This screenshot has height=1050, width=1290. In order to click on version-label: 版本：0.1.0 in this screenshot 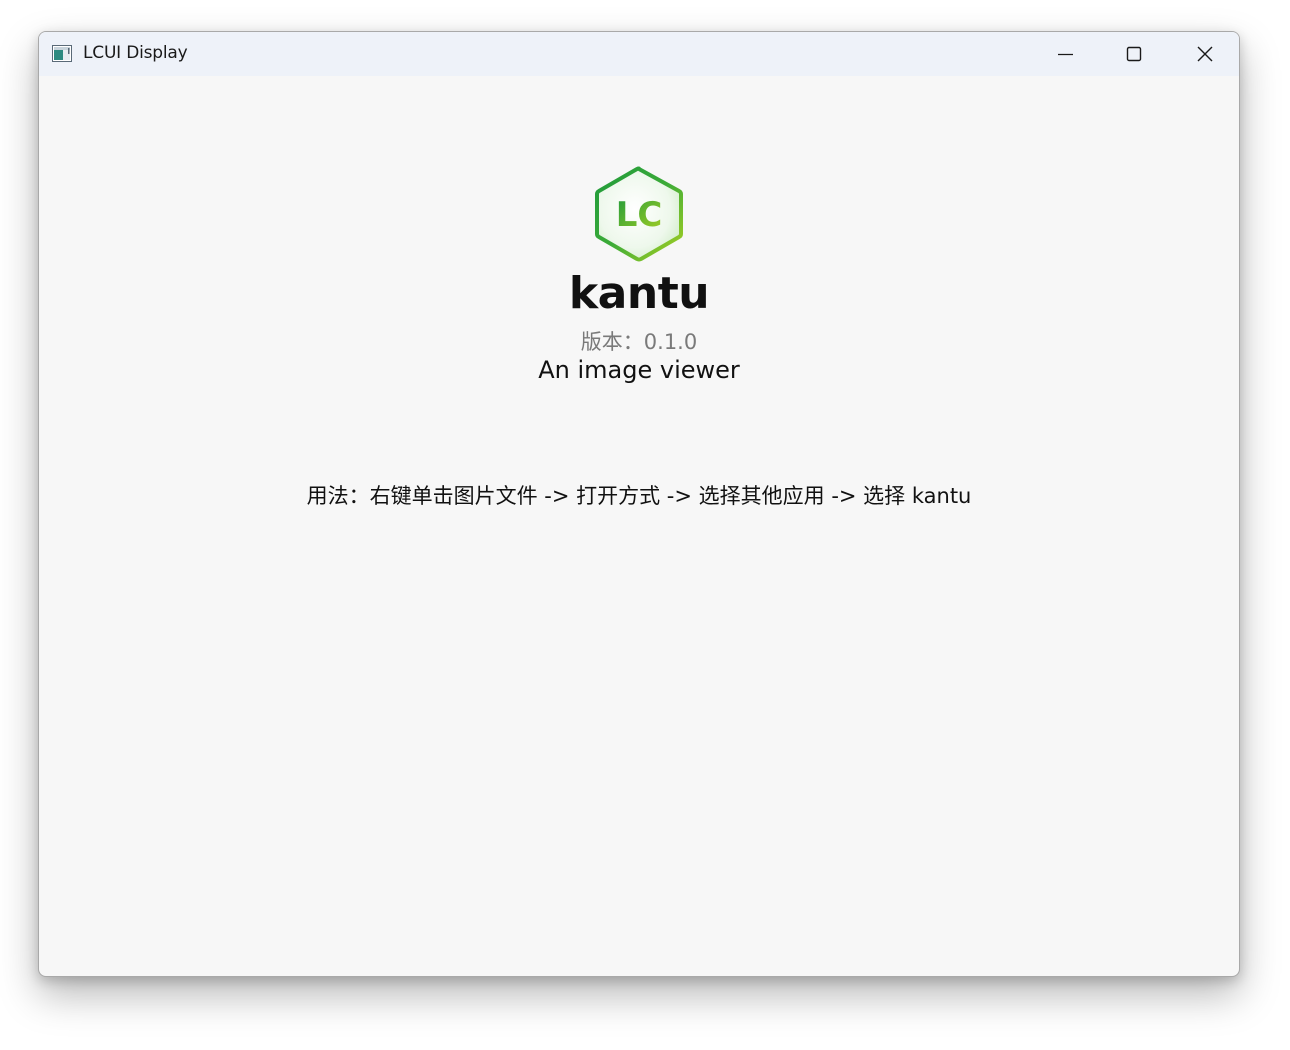, I will do `click(639, 342)`.